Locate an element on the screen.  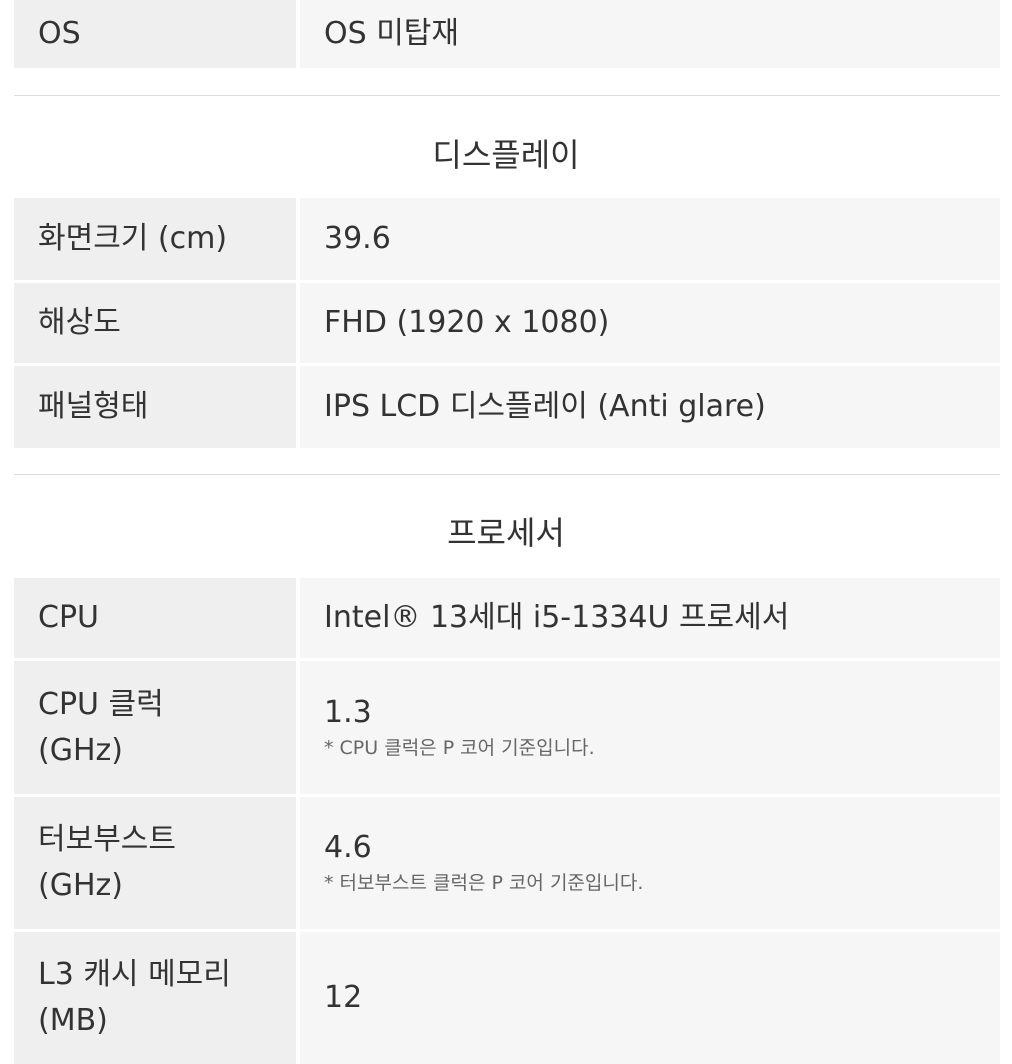
label-line: 터보부스트 is located at coordinates (107, 839).